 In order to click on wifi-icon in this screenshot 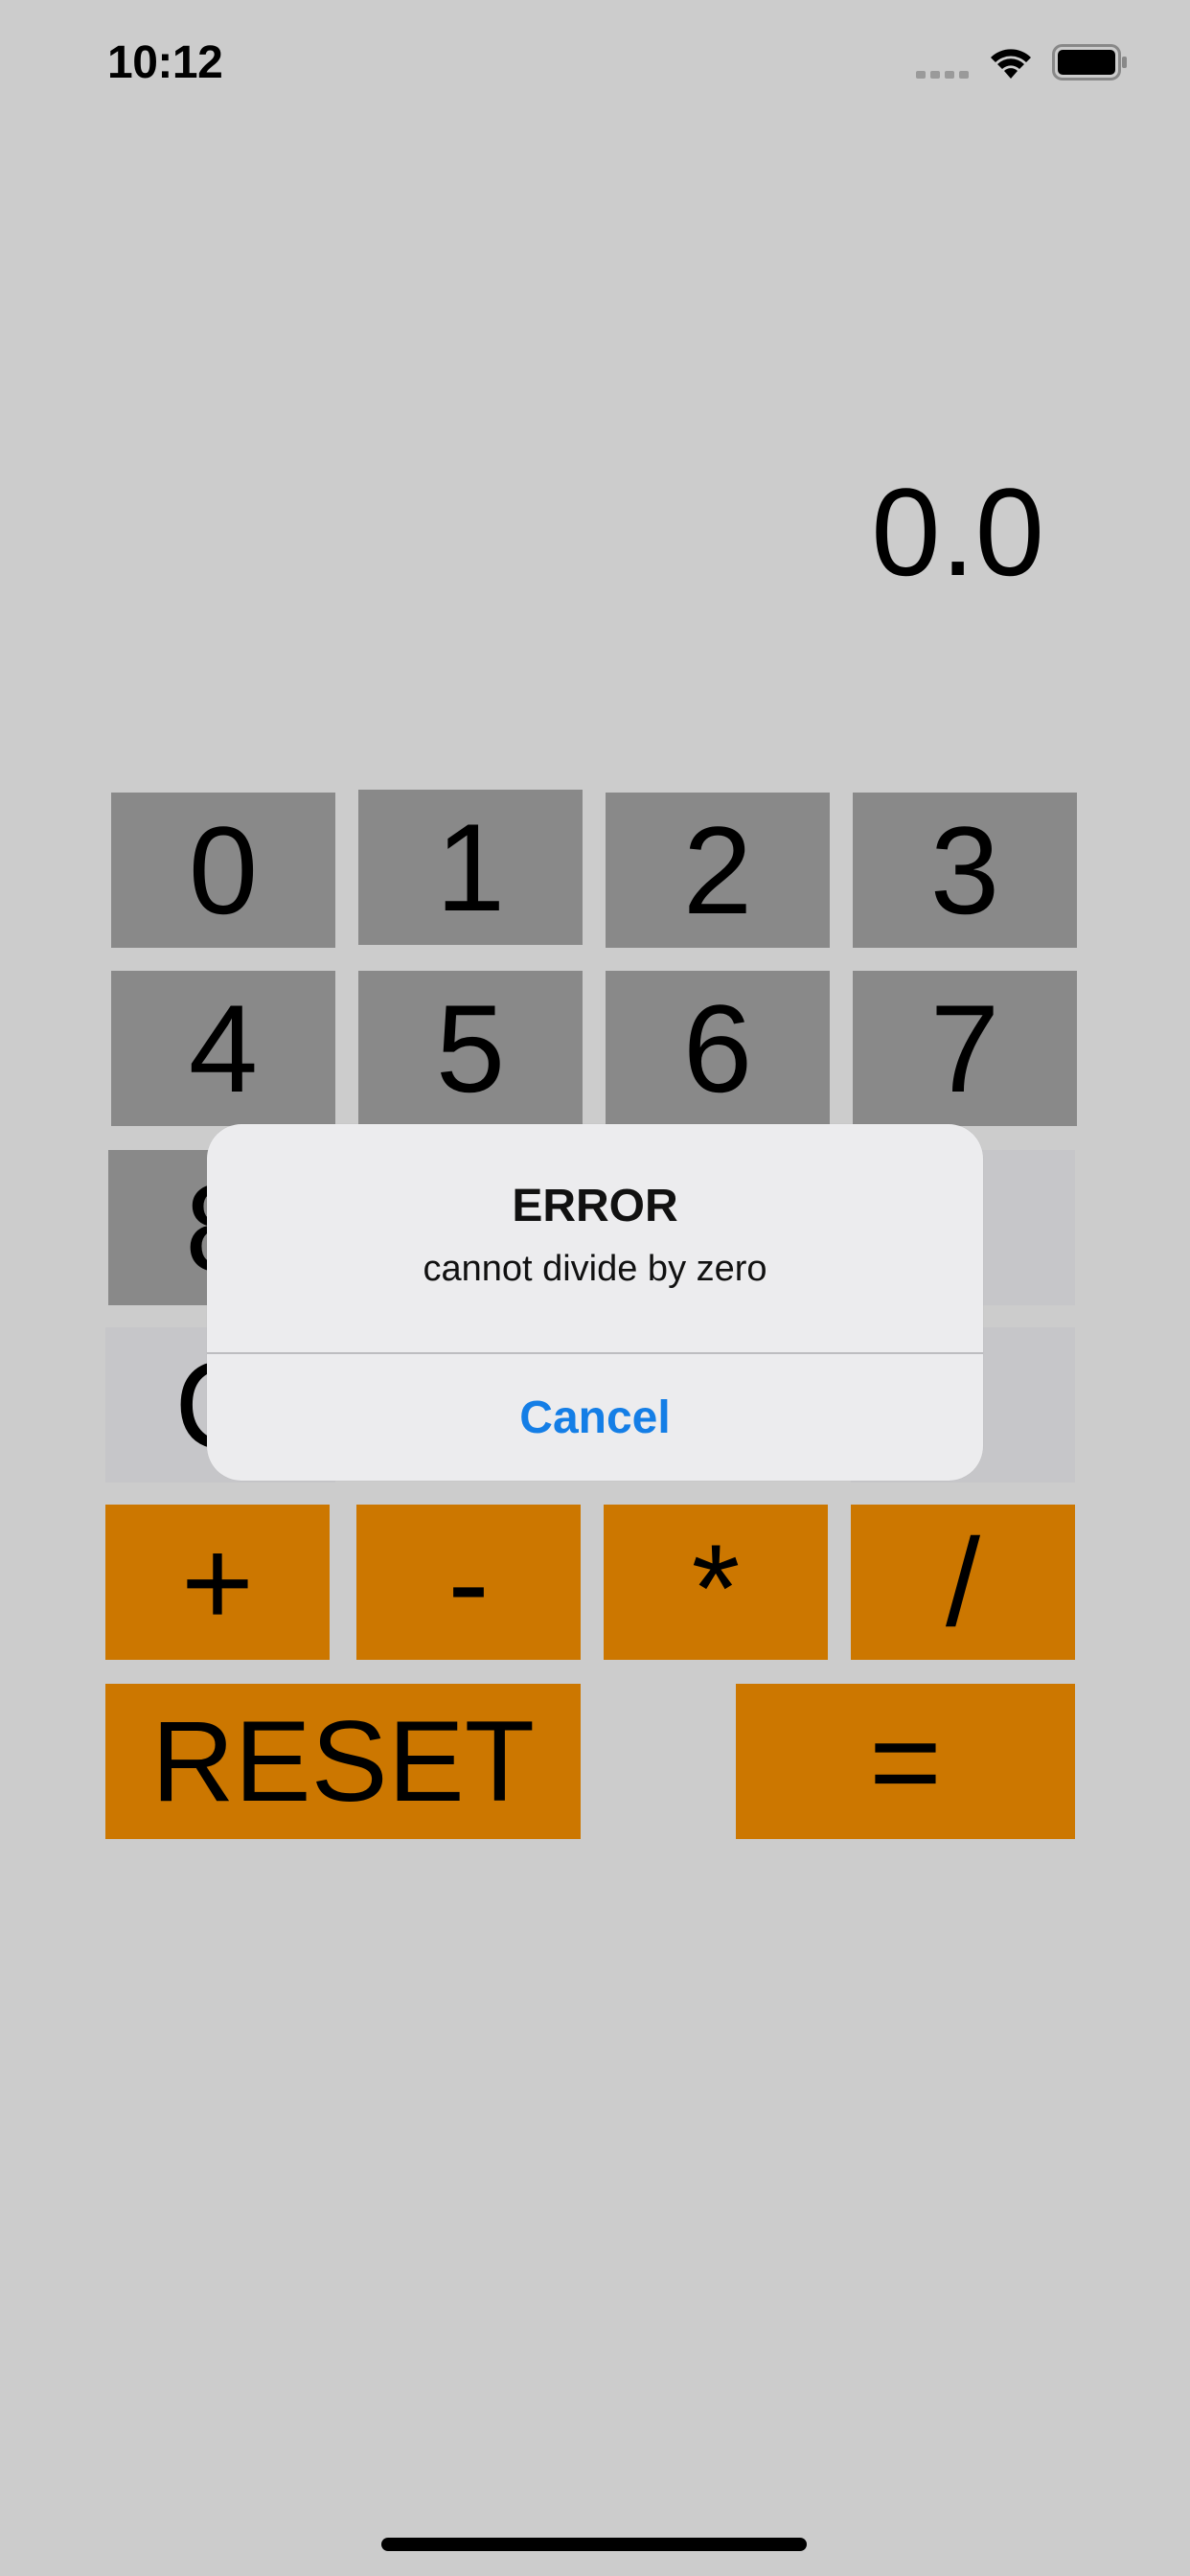, I will do `click(1011, 64)`.